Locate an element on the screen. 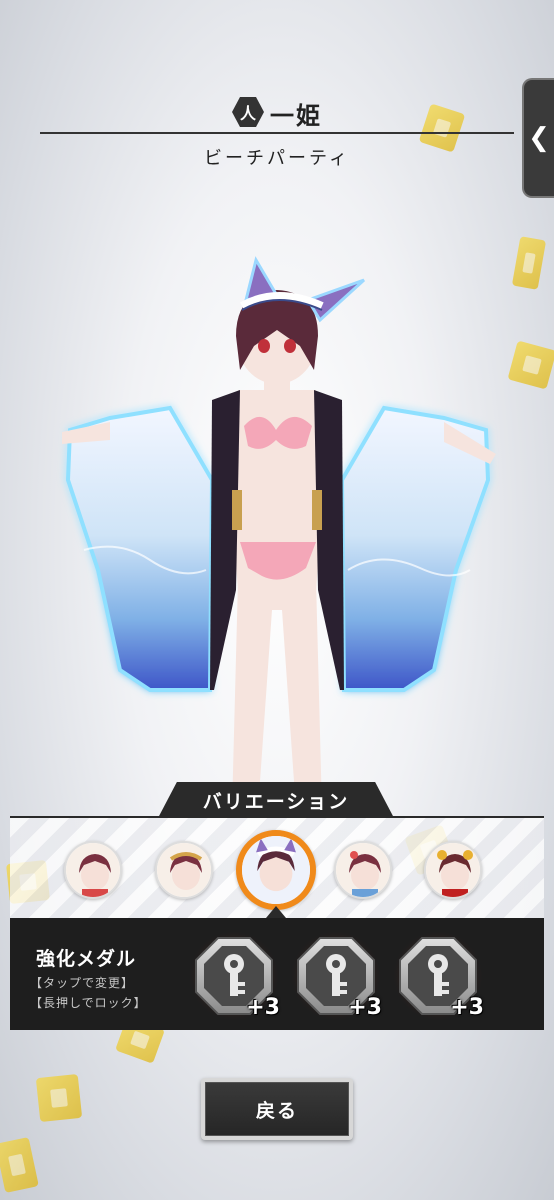  left-eye is located at coordinates (264, 346).